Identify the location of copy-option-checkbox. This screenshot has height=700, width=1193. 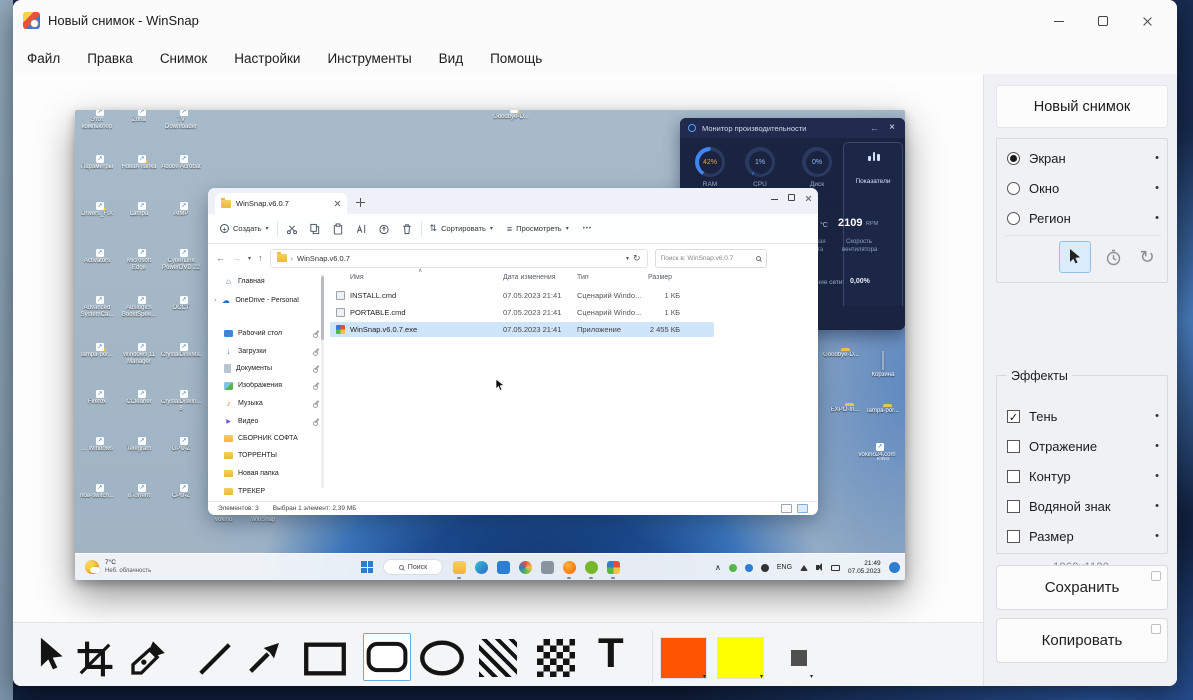
(1156, 629).